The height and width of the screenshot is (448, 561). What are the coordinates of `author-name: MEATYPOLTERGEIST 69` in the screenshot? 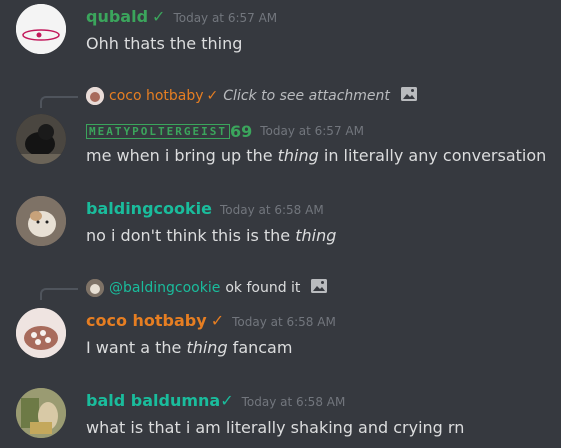 It's located at (169, 131).